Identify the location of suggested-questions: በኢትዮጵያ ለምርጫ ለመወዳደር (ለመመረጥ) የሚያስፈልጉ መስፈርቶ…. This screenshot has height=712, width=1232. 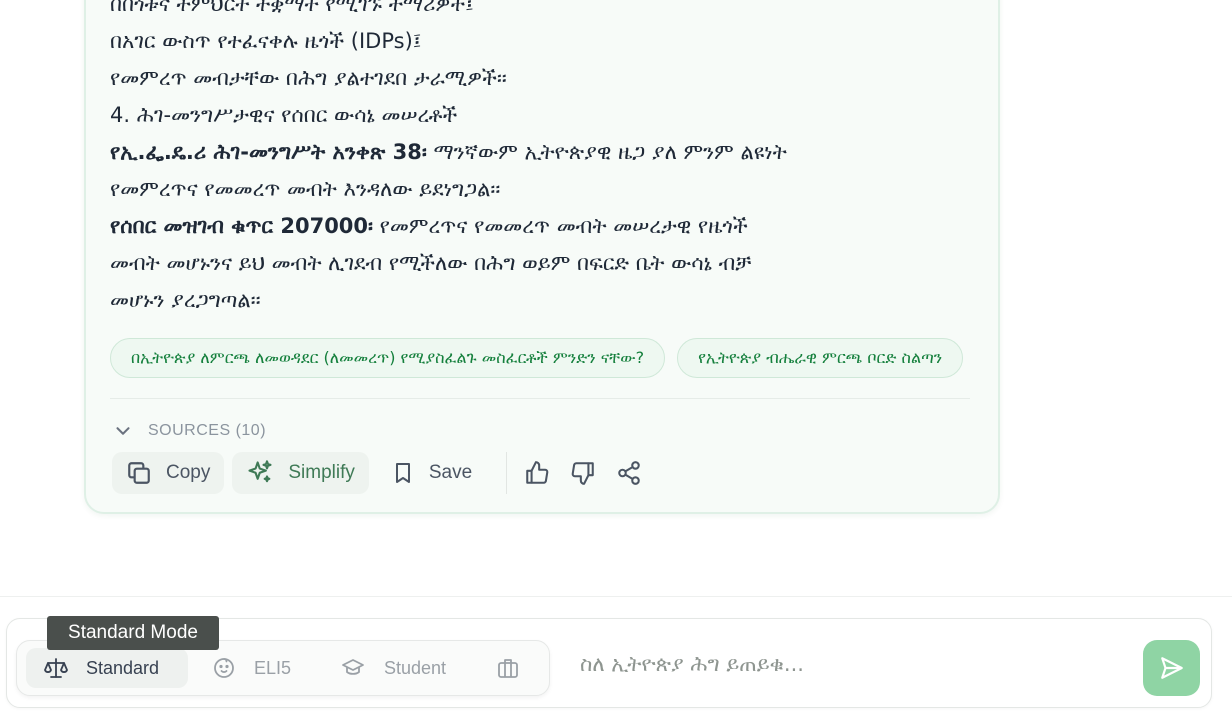
(540, 359).